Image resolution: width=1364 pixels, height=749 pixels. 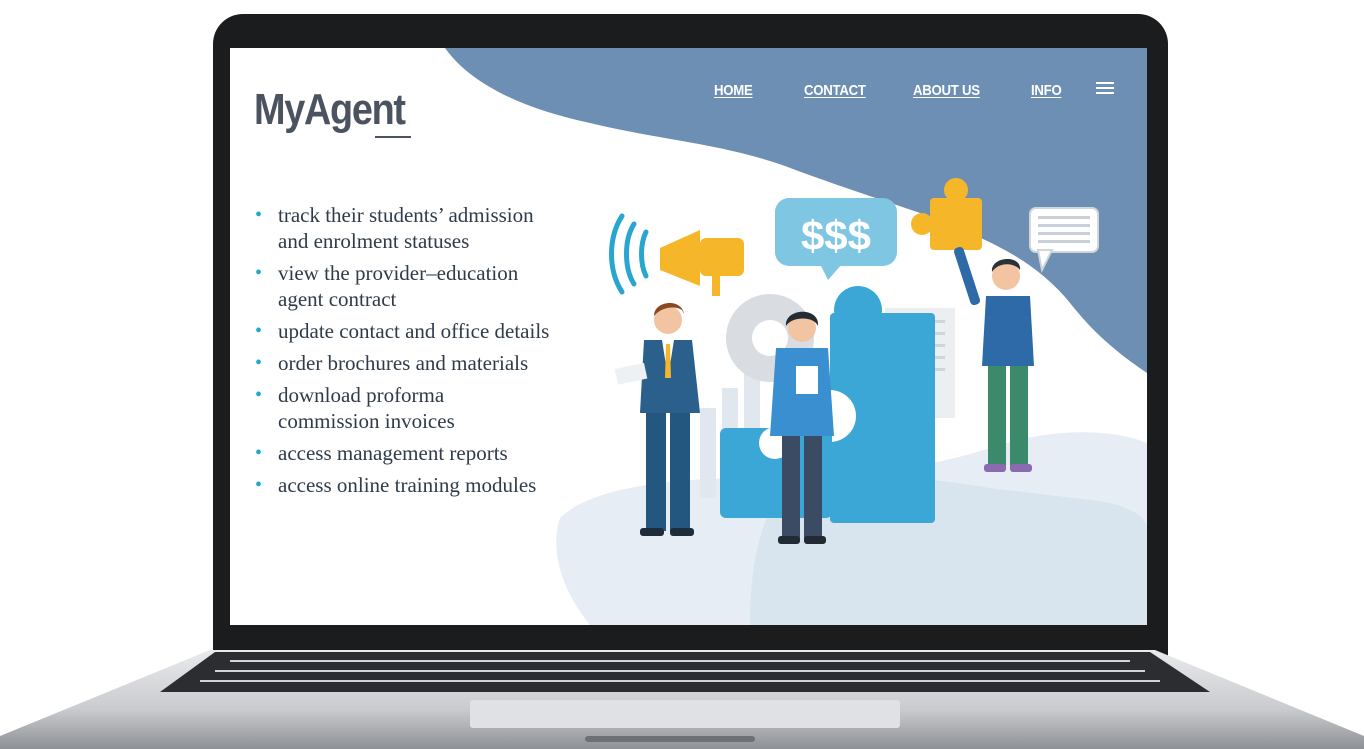 What do you see at coordinates (733, 90) in the screenshot?
I see `nav-link-home: HOME` at bounding box center [733, 90].